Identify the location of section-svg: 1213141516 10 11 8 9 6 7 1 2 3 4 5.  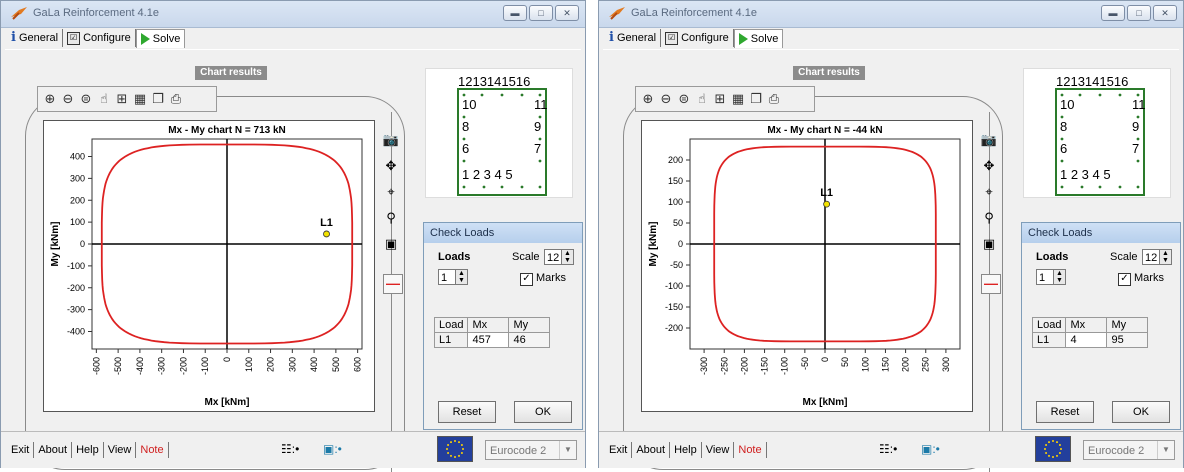
(502, 135).